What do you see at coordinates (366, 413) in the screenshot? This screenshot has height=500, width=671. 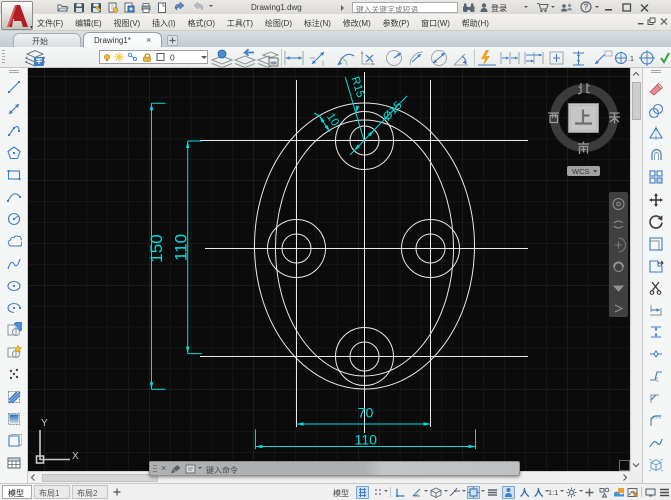 I see `svg-text: 70` at bounding box center [366, 413].